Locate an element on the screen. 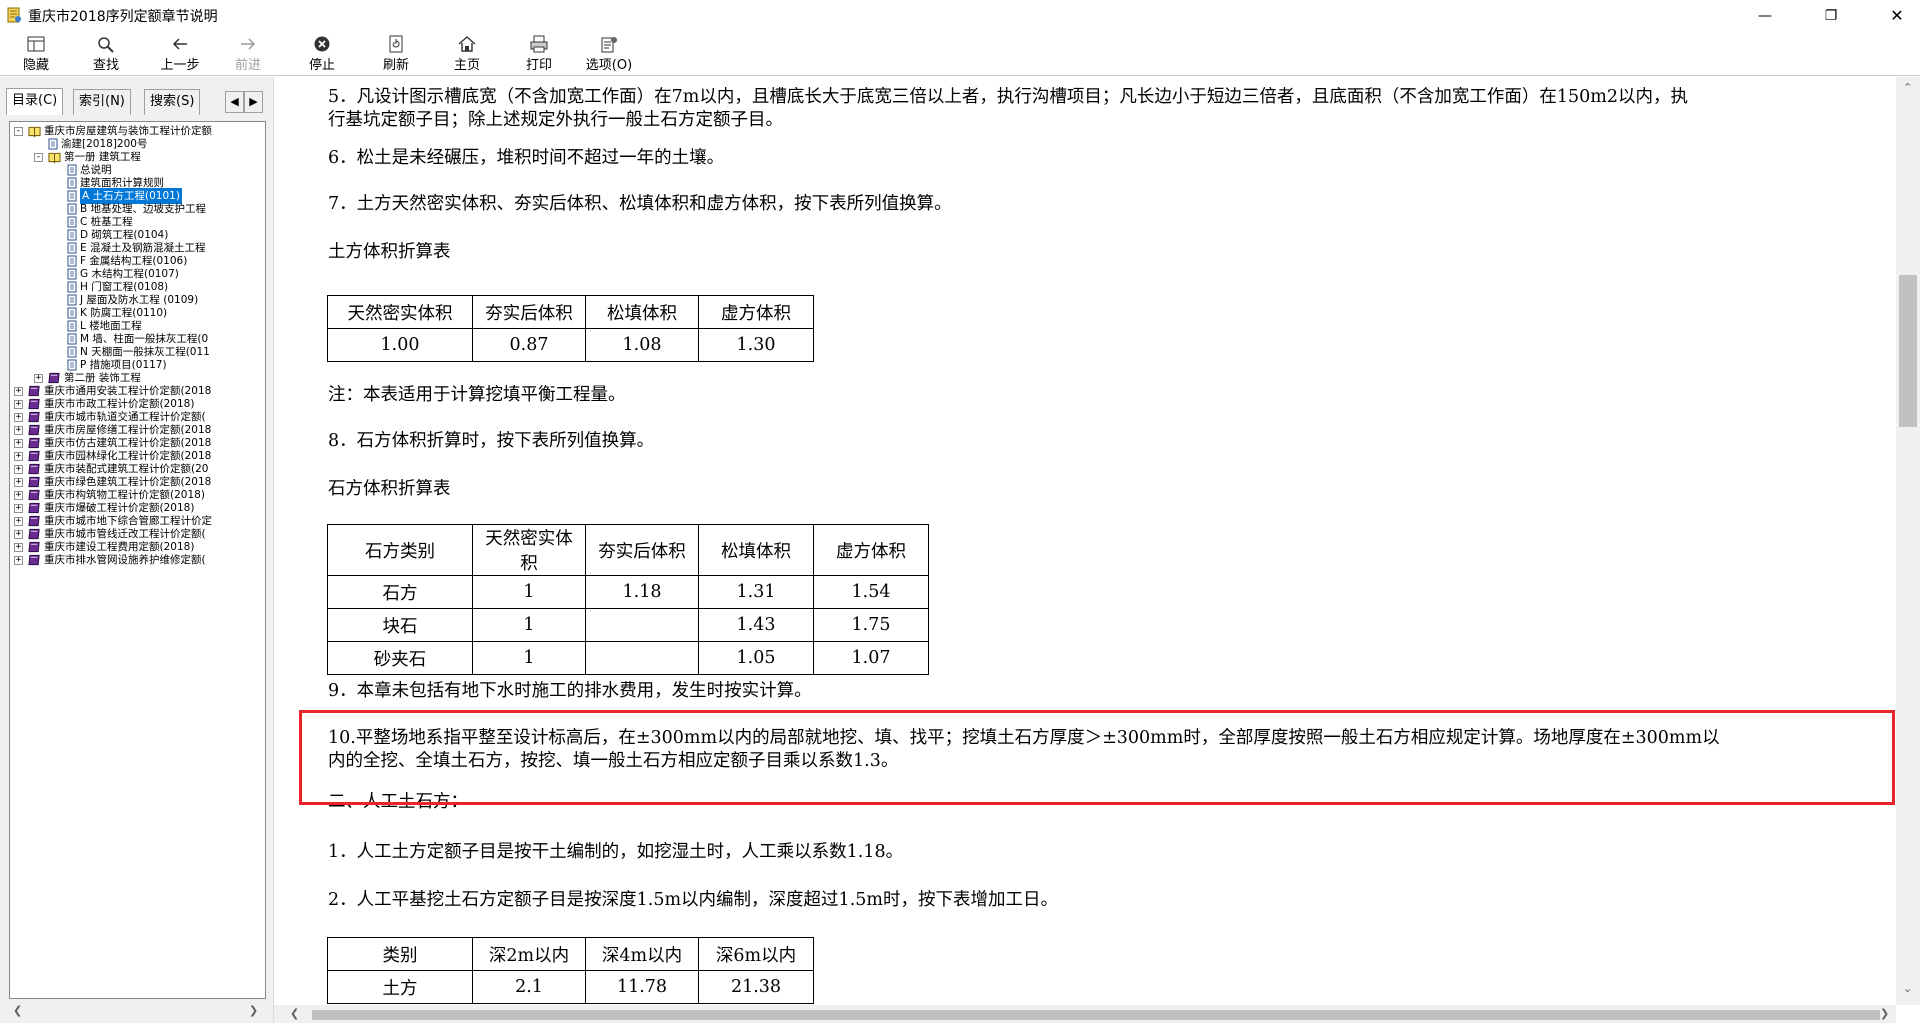 Image resolution: width=1920 pixels, height=1023 pixels. minimize-icon: — is located at coordinates (1765, 15).